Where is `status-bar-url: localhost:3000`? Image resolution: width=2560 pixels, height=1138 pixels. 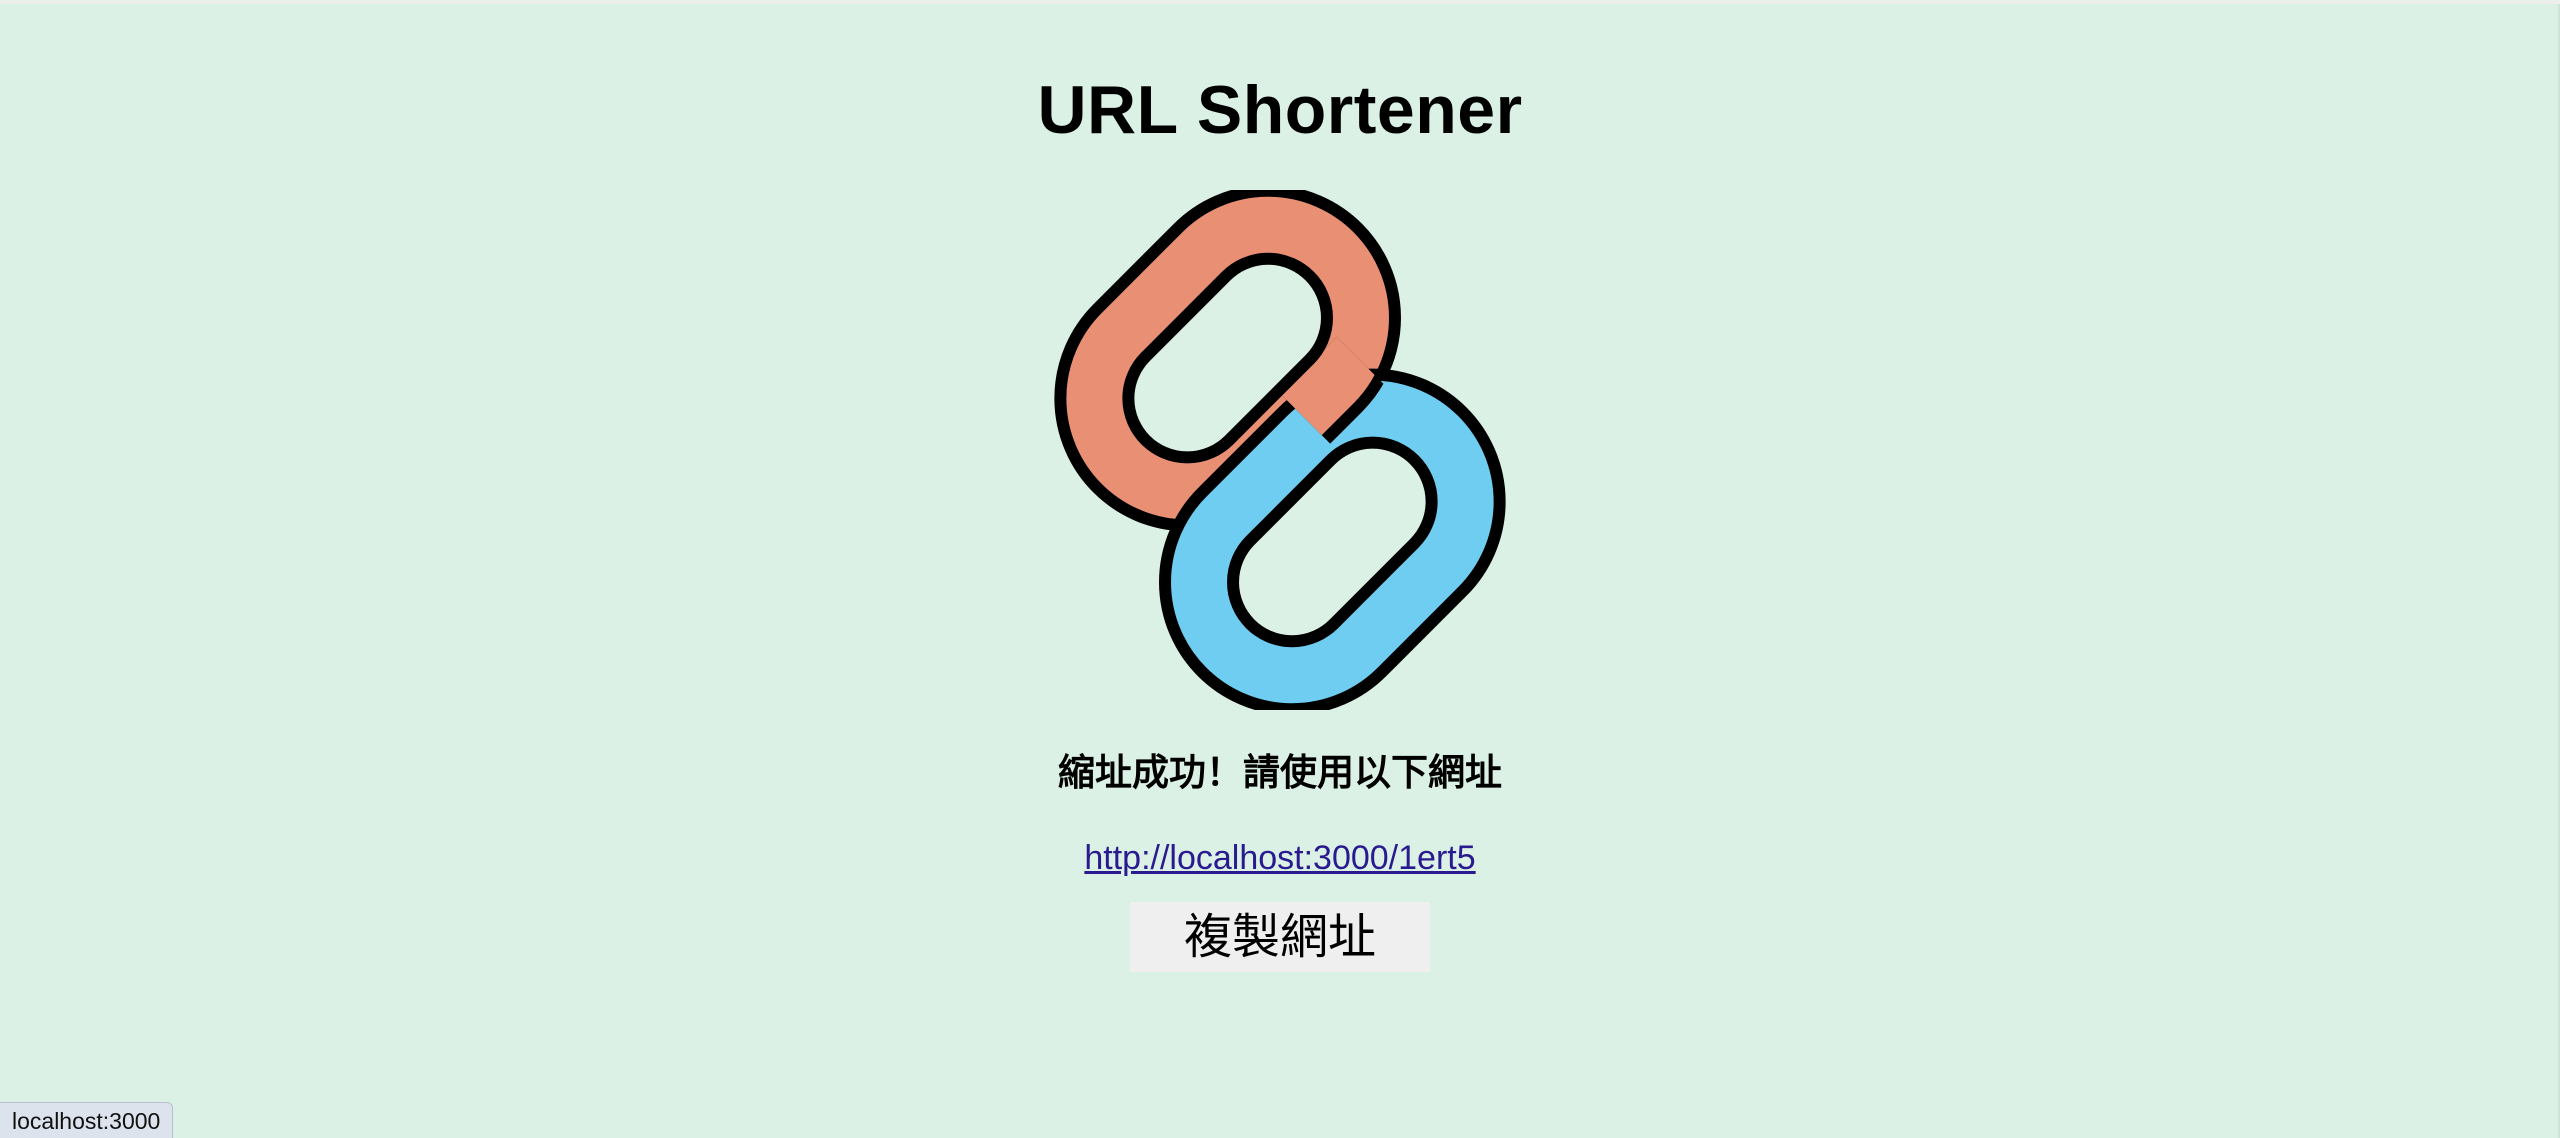
status-bar-url: localhost:3000 is located at coordinates (87, 1120).